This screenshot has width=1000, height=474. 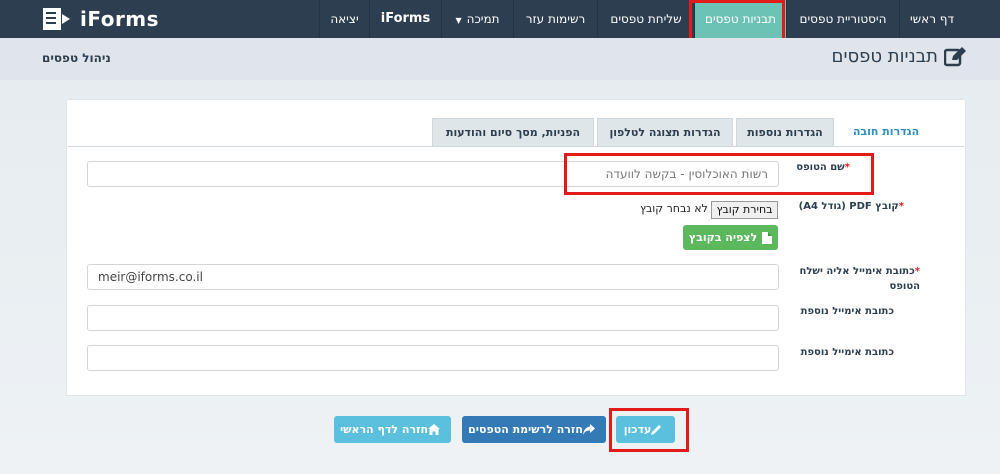 What do you see at coordinates (588, 429) in the screenshot?
I see `share-arrow-icon` at bounding box center [588, 429].